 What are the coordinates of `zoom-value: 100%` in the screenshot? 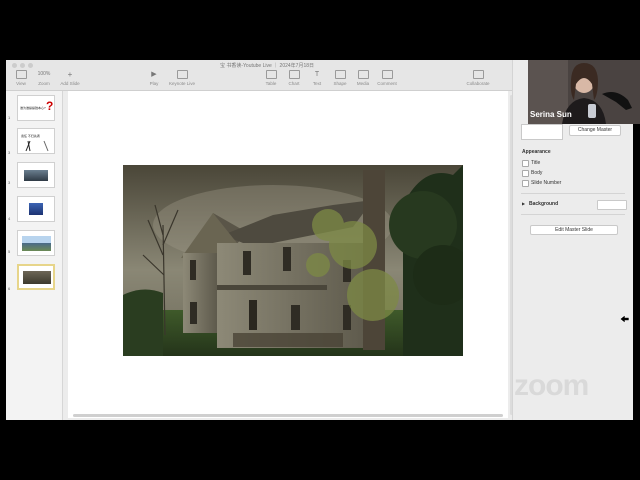 It's located at (44, 74).